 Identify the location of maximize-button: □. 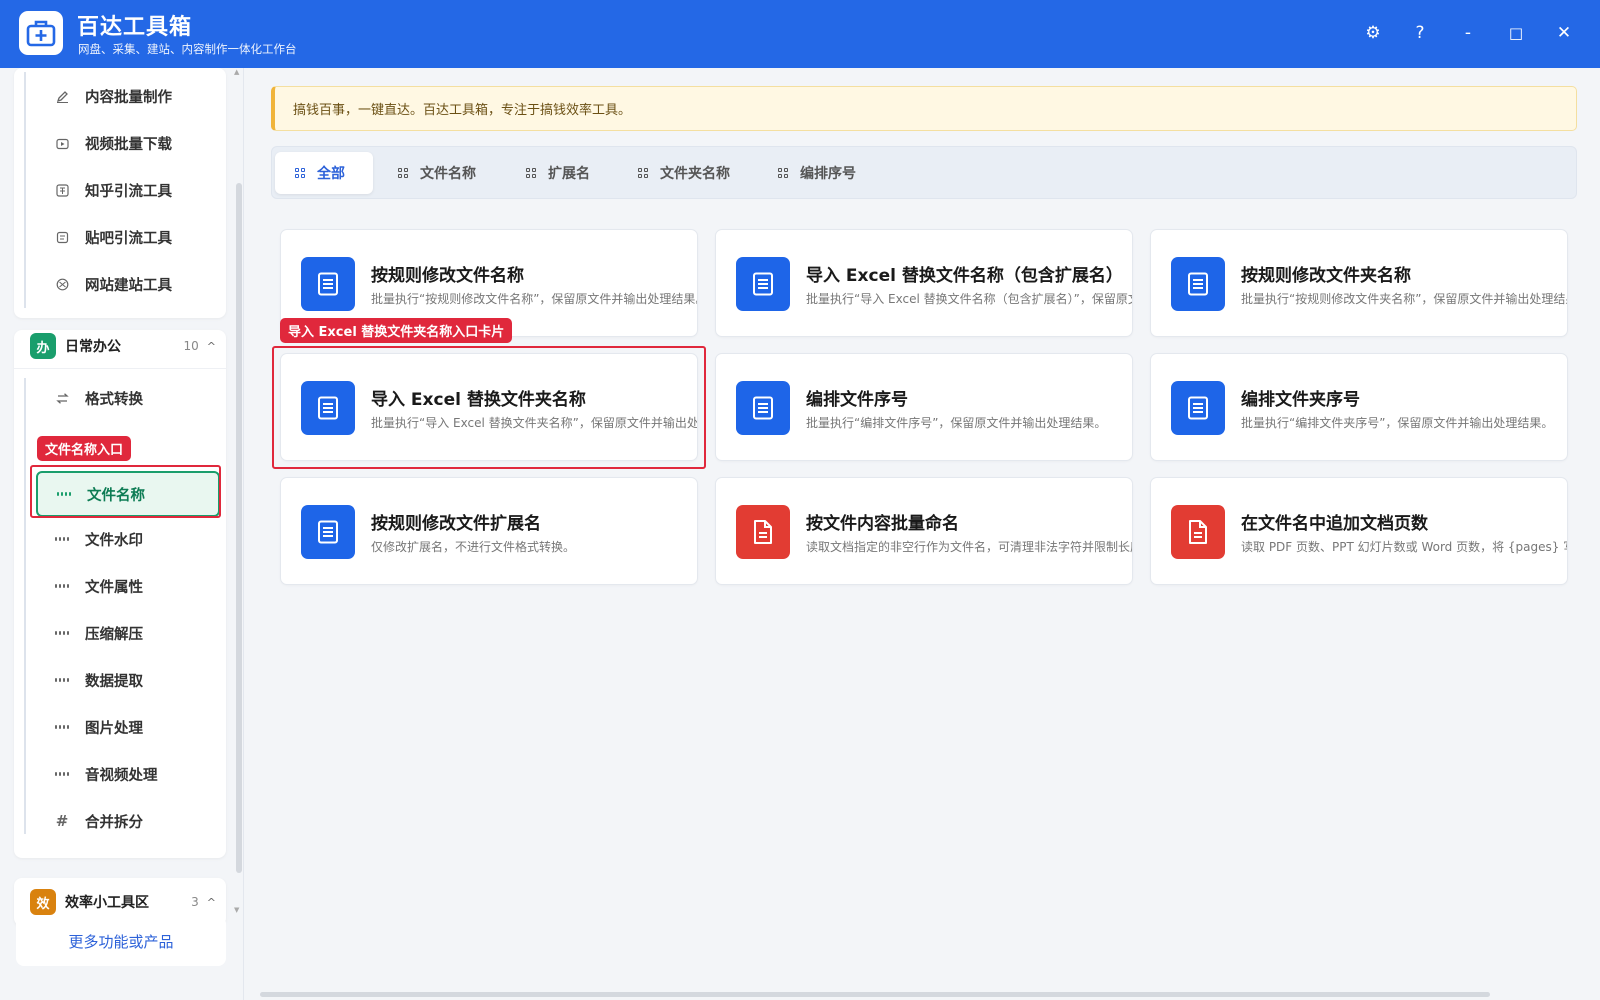
(1516, 33).